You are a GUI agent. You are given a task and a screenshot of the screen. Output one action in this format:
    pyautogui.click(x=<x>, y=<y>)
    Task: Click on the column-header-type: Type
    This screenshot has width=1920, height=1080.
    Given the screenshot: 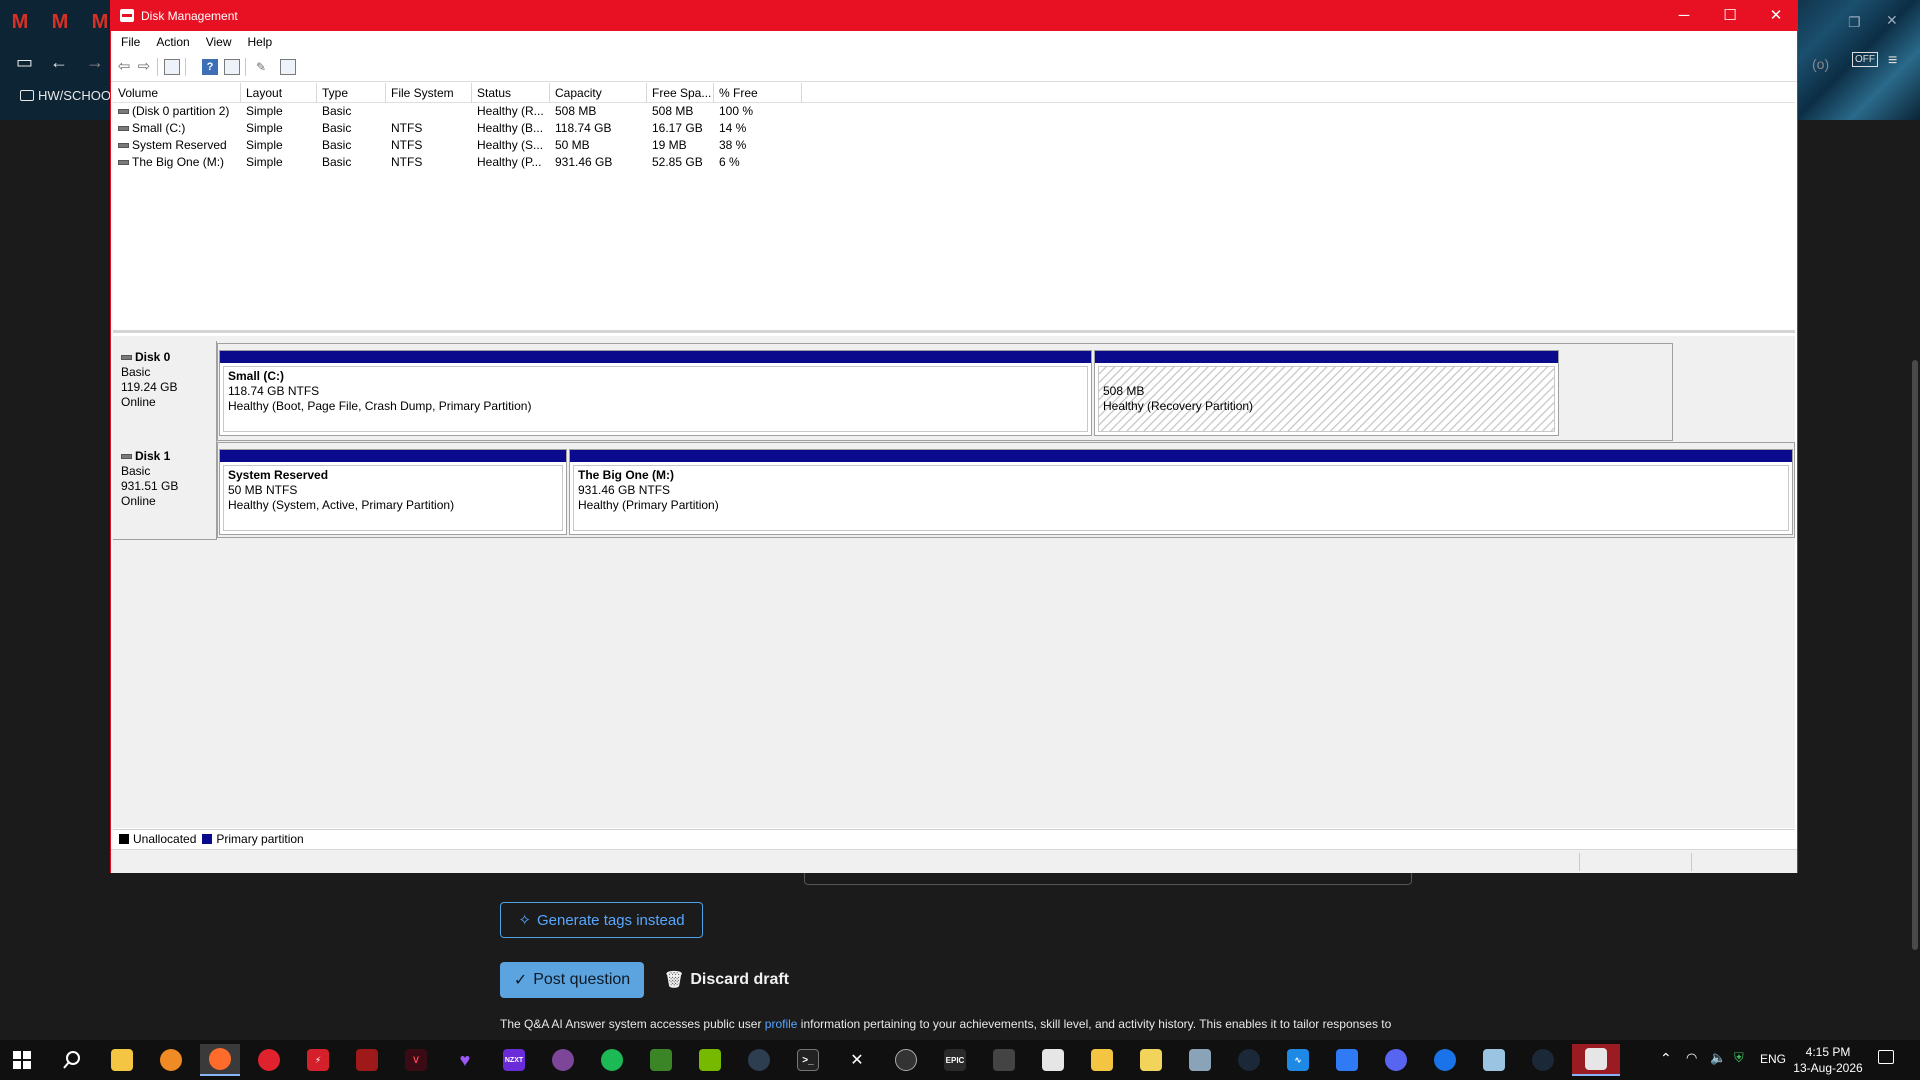 What is the action you would take?
    pyautogui.click(x=351, y=93)
    